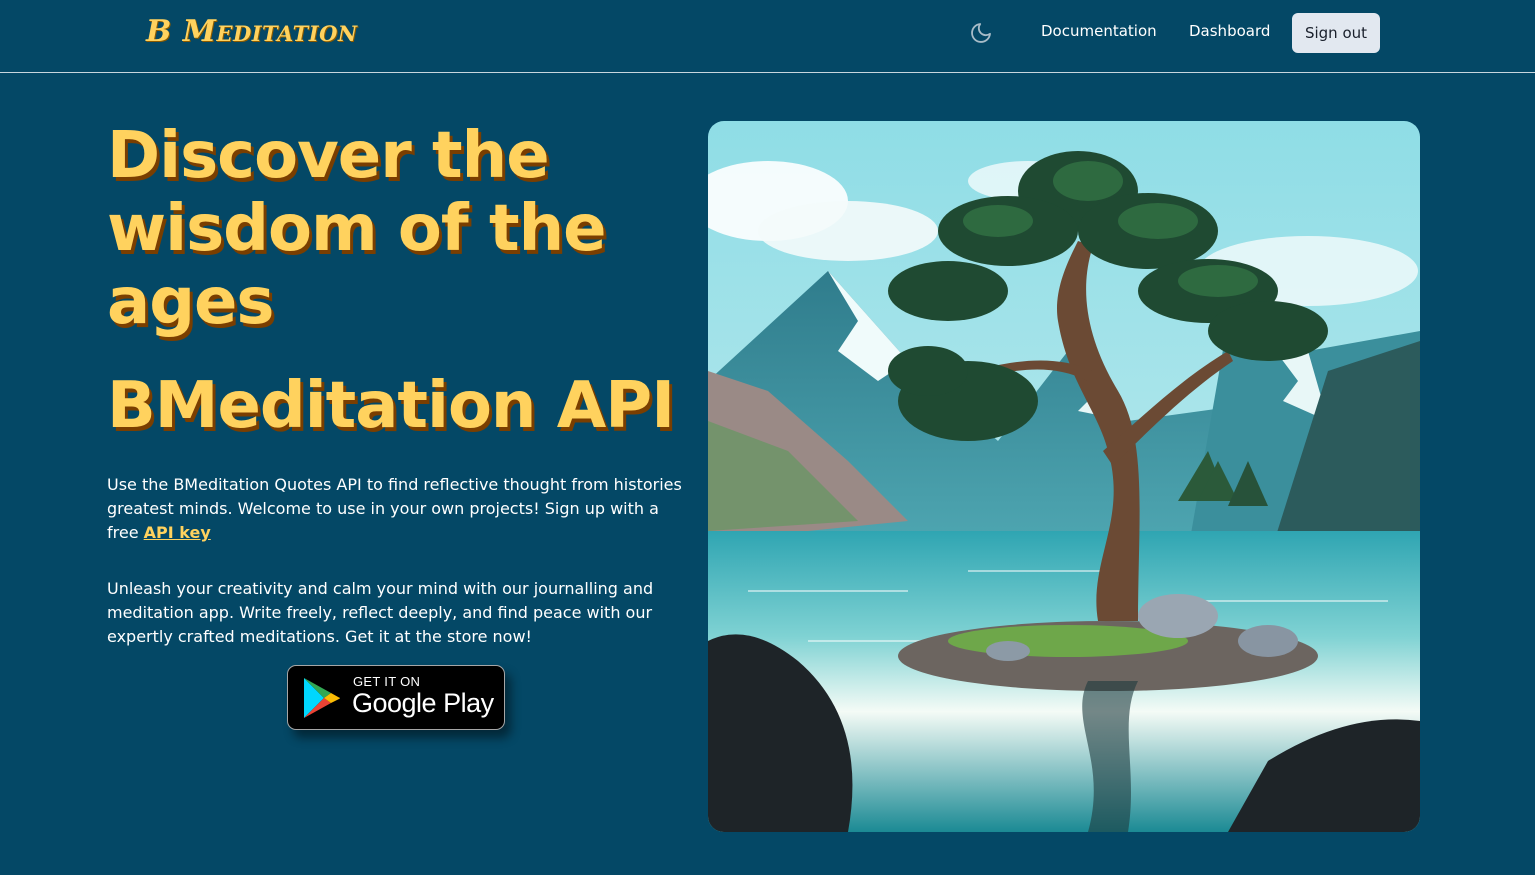 The width and height of the screenshot is (1535, 875). I want to click on brand-logo: B Meditation, so click(252, 31).